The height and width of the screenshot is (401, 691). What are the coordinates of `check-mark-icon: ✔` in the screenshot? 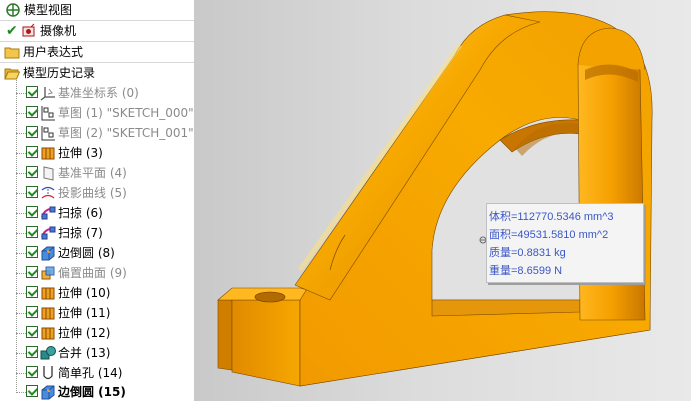 It's located at (12, 31).